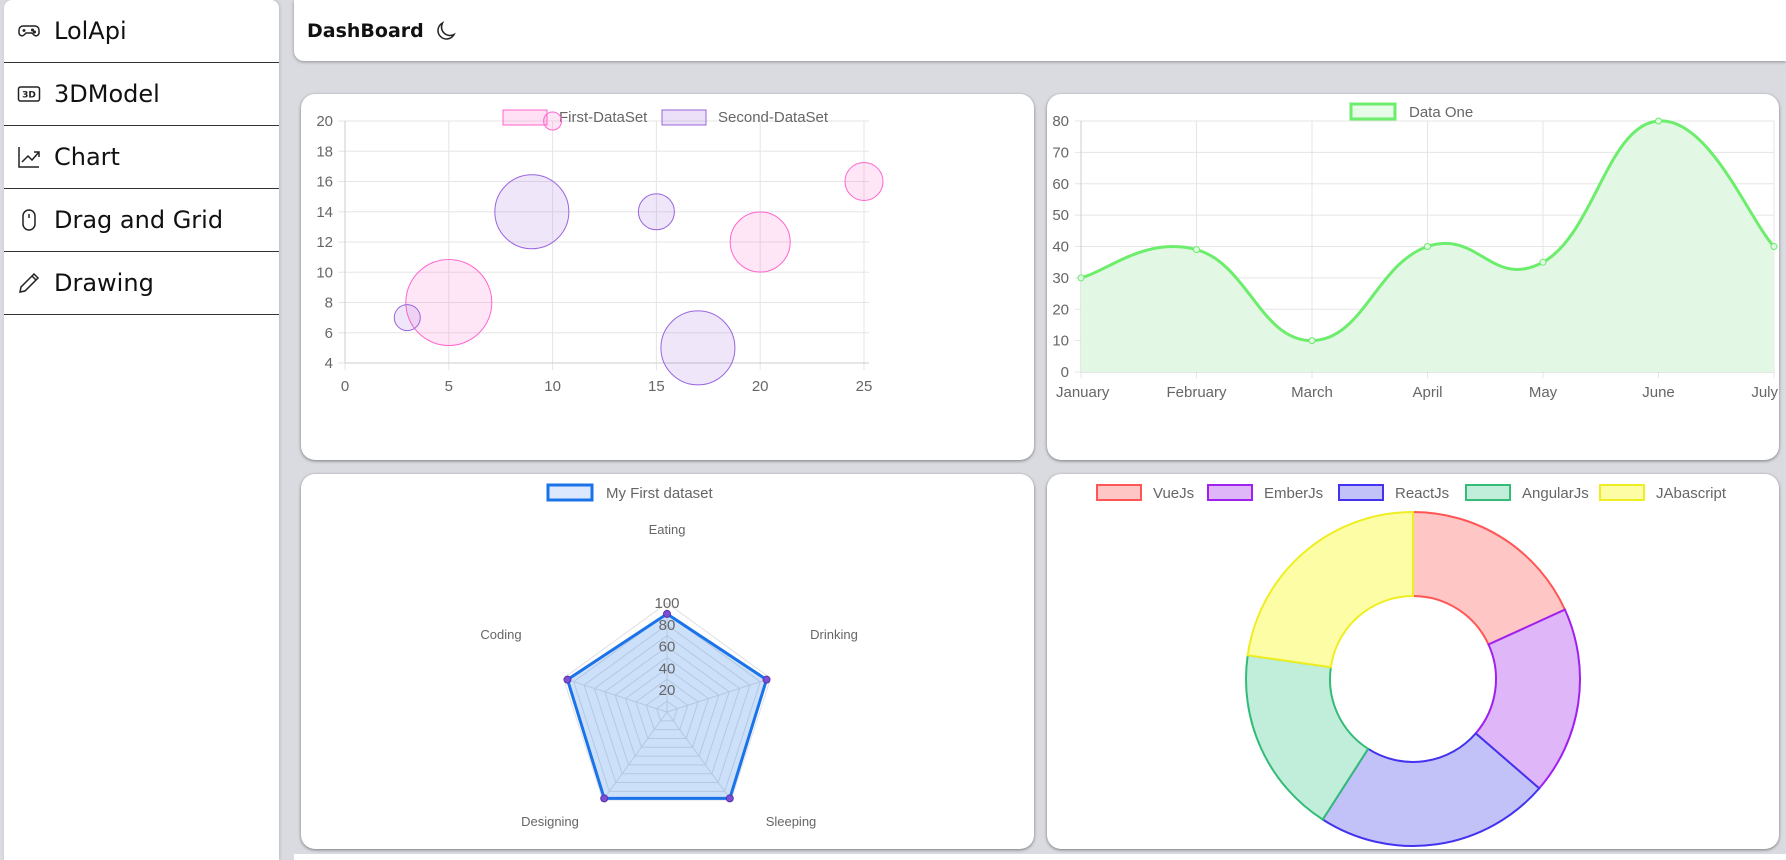 This screenshot has width=1786, height=860. What do you see at coordinates (1060, 278) in the screenshot?
I see `y-tick-label: 30` at bounding box center [1060, 278].